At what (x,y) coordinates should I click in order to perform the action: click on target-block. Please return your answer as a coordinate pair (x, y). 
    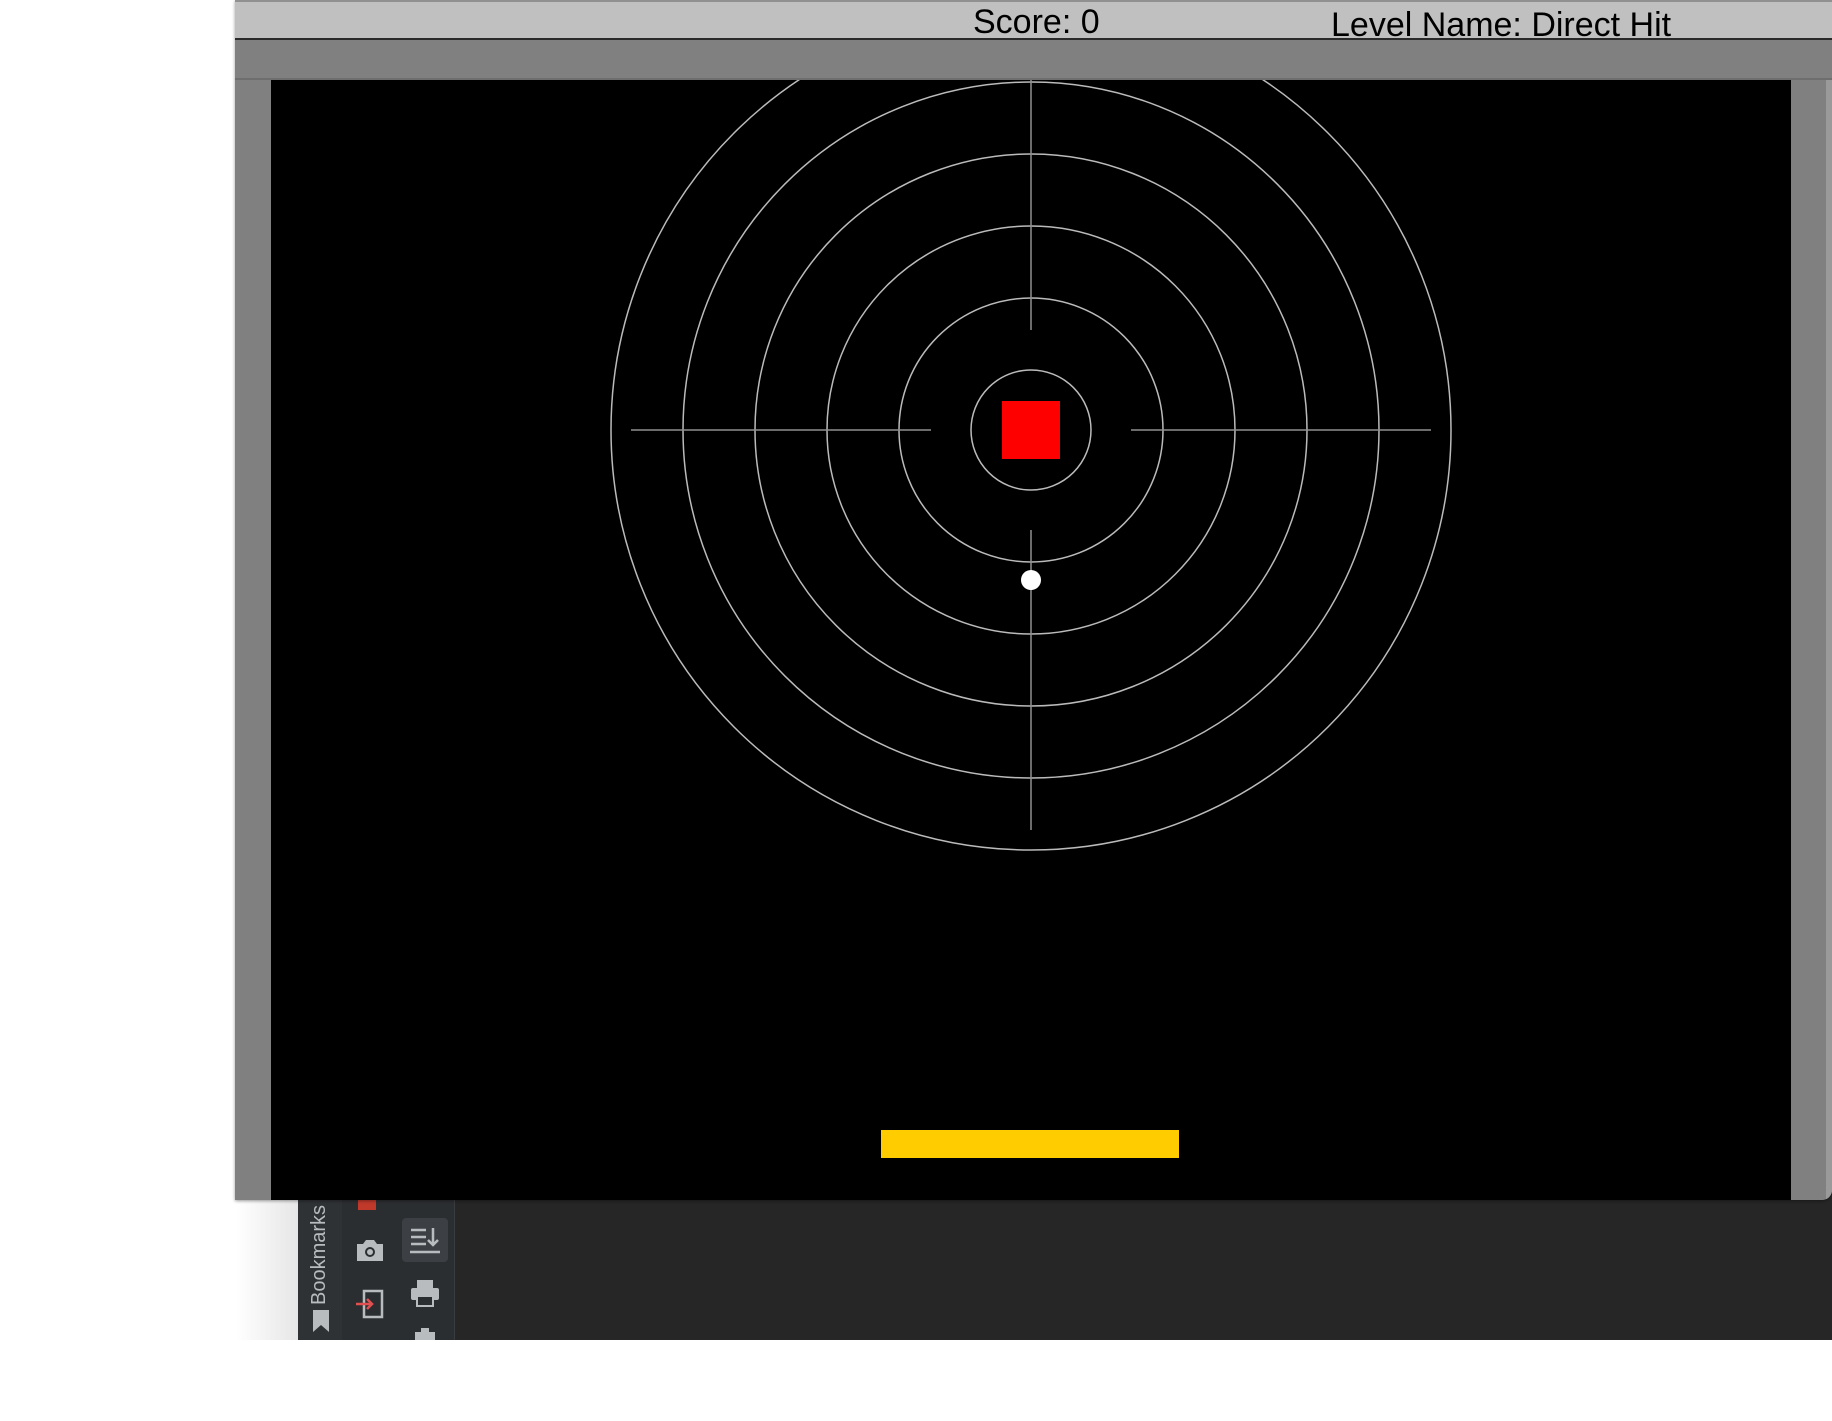
    Looking at the image, I should click on (1031, 430).